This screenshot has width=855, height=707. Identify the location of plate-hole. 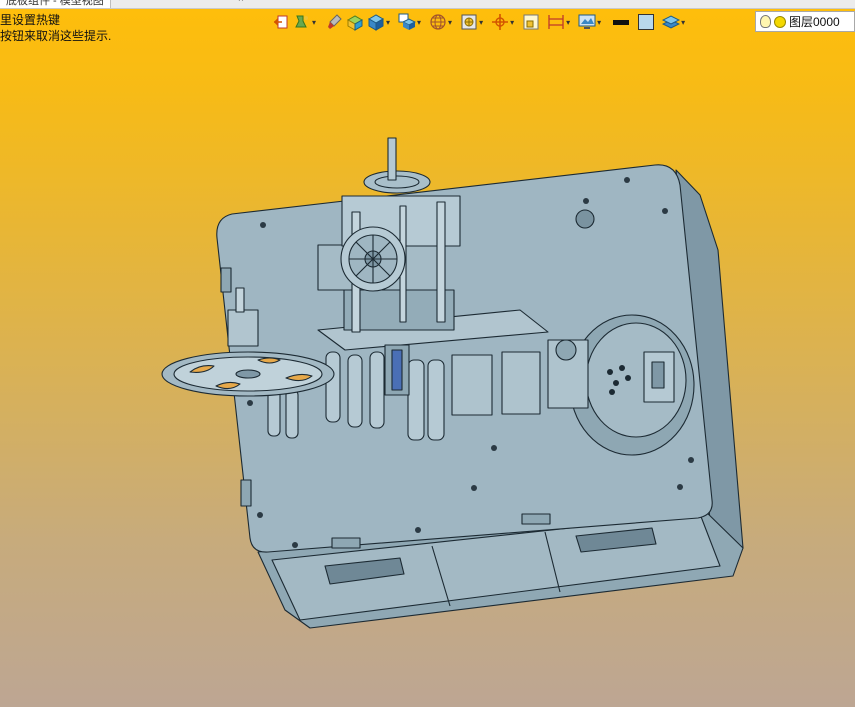
(585, 219).